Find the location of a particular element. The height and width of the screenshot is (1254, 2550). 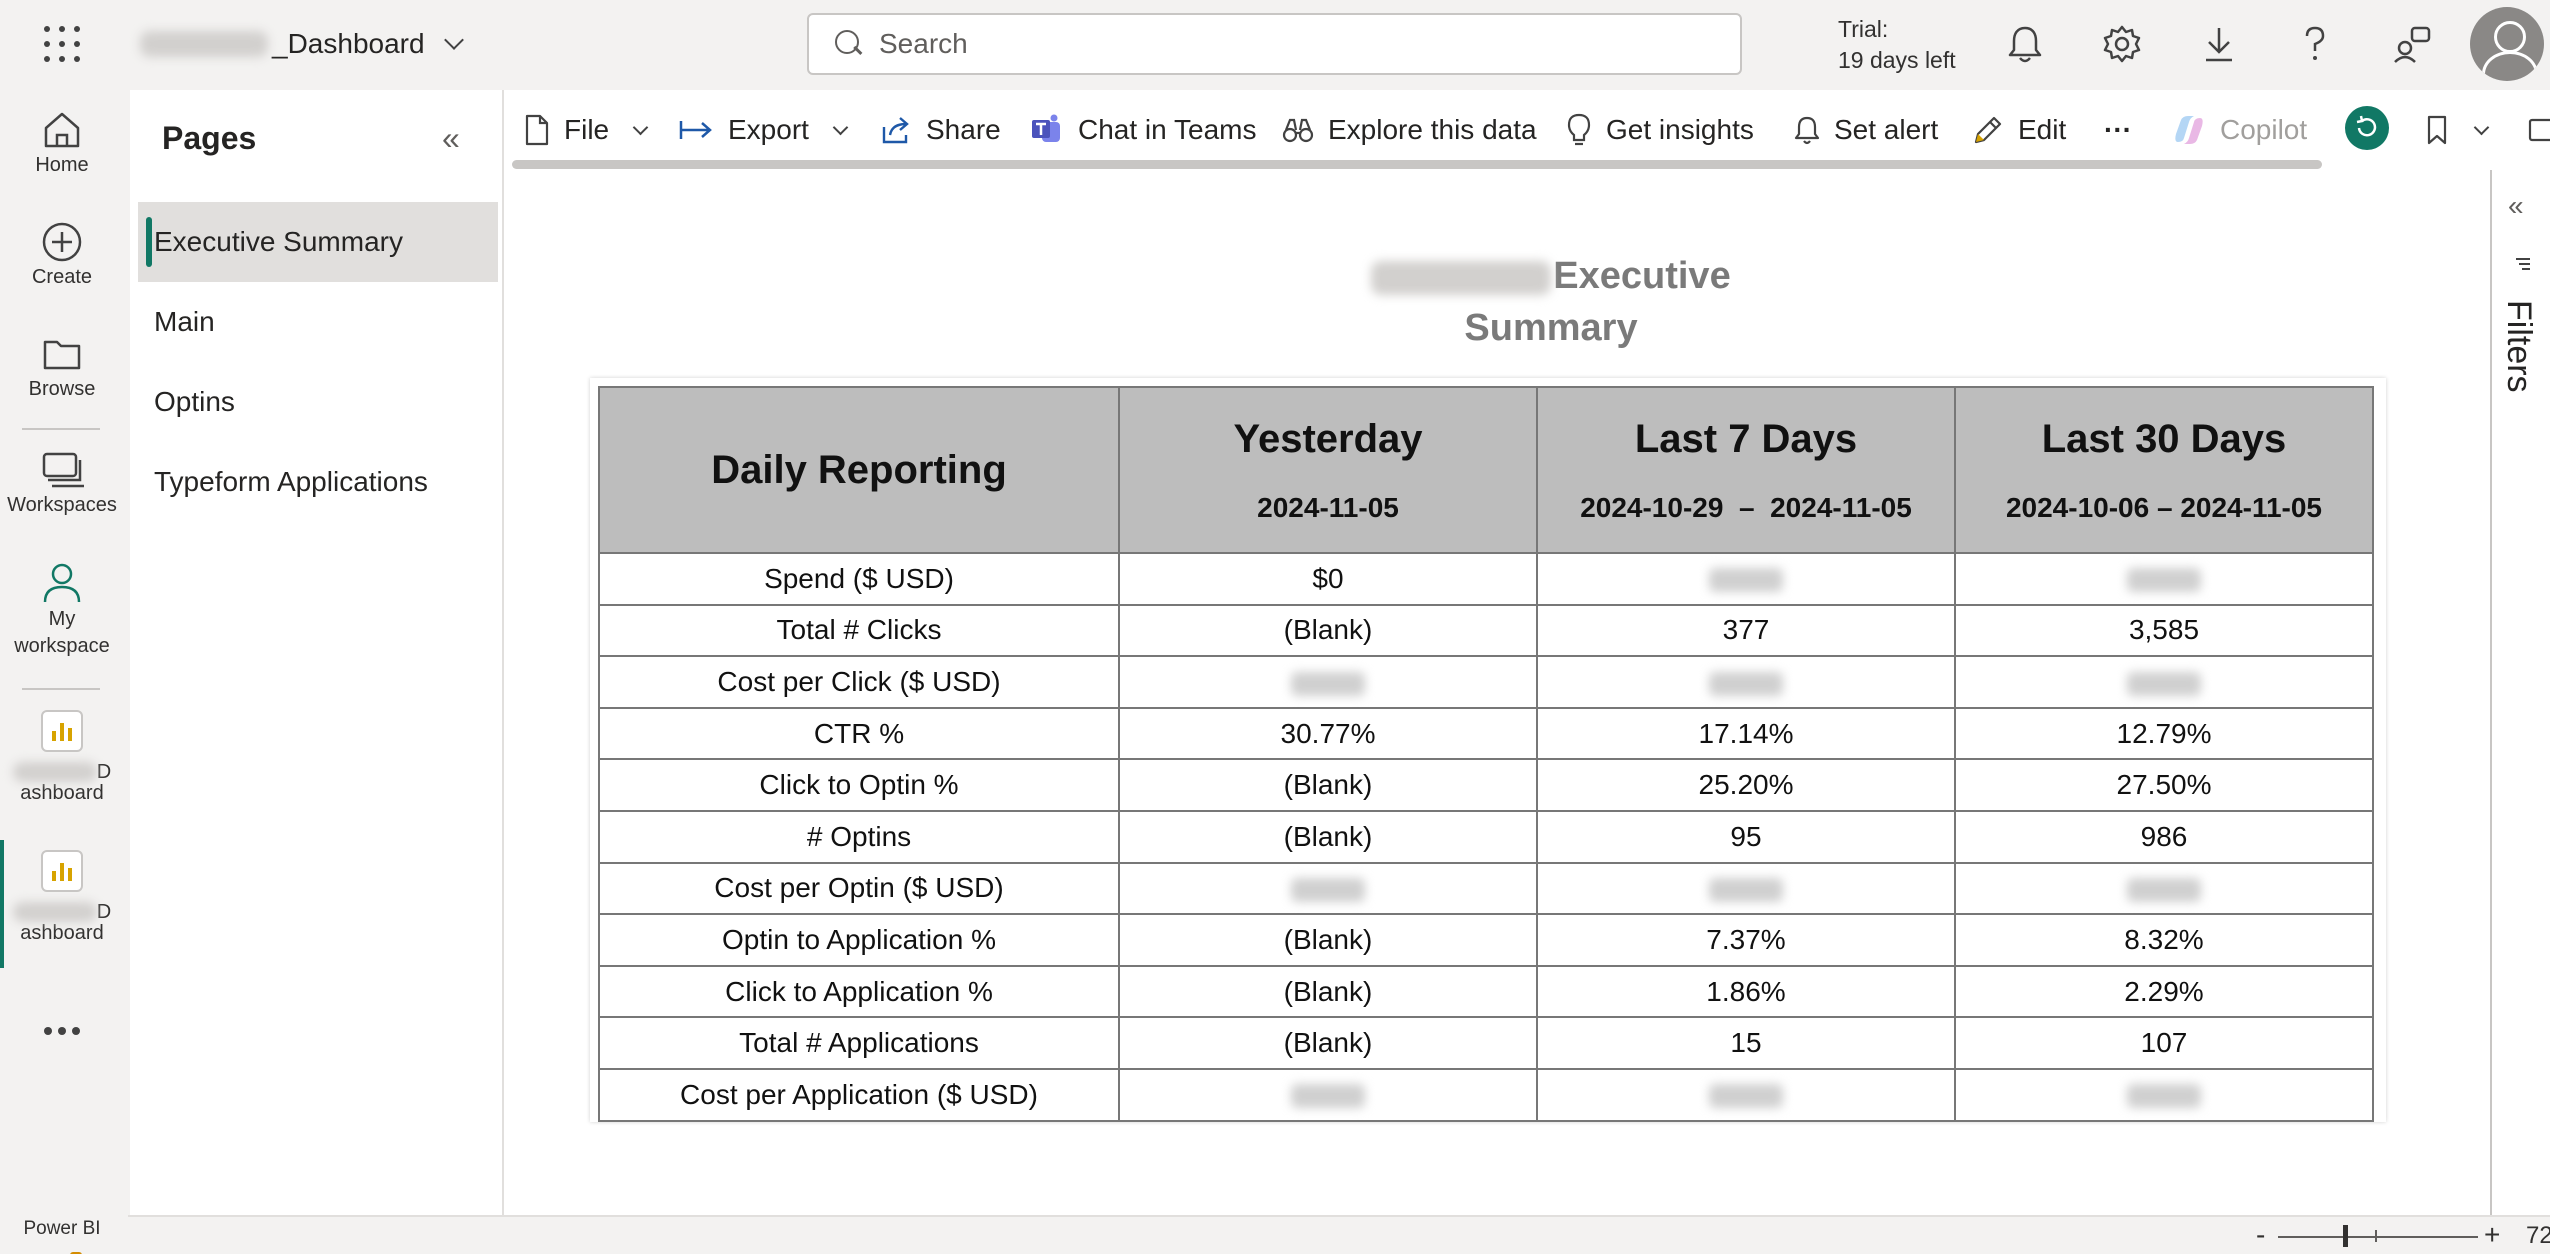

share-button: Share is located at coordinates (940, 130).